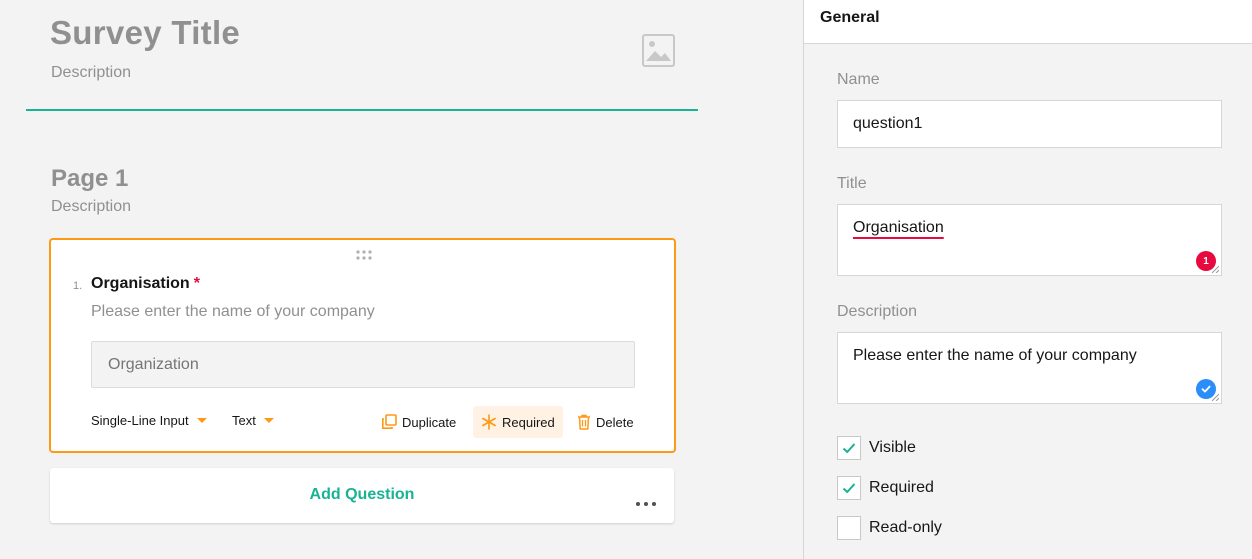  Describe the element at coordinates (429, 422) in the screenshot. I see `duplicate-label: Duplicate` at that location.